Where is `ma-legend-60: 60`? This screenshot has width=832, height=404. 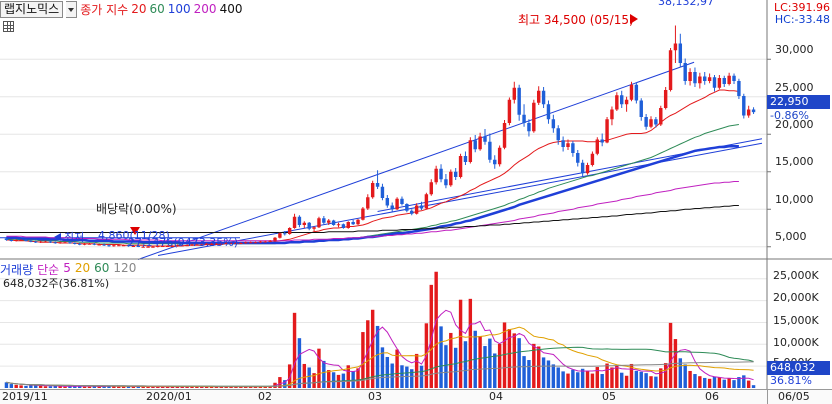
ma-legend-60: 60 is located at coordinates (156, 9).